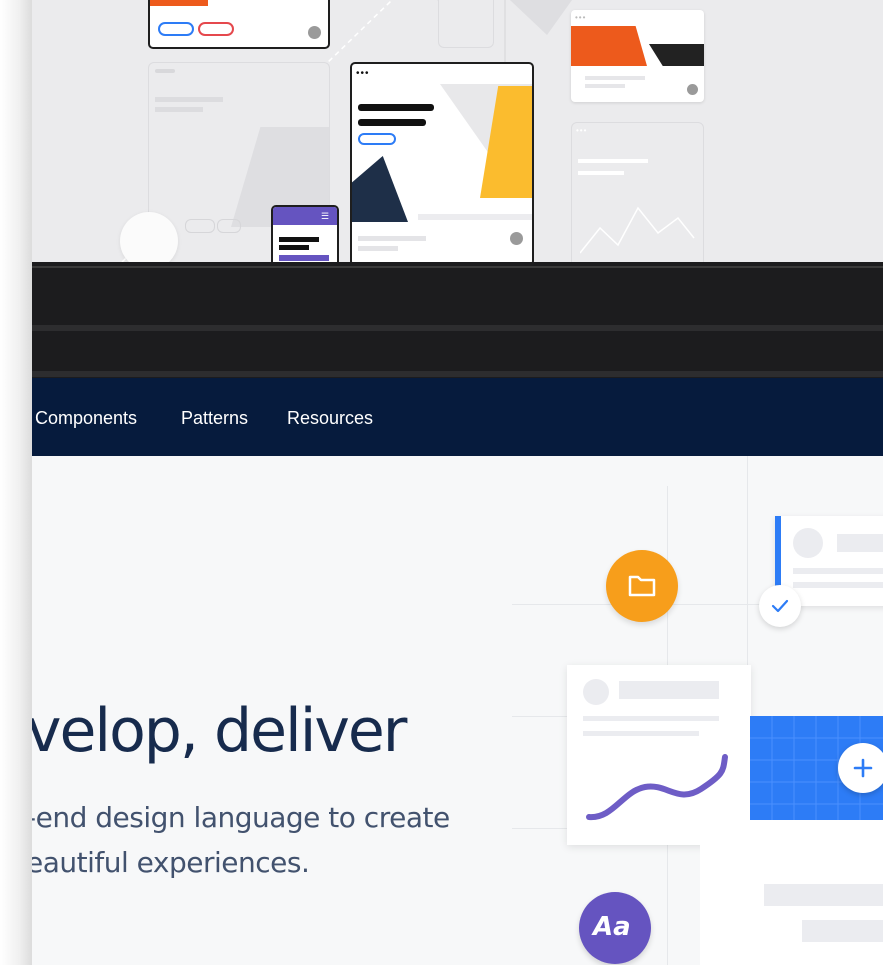 The width and height of the screenshot is (883, 965). Describe the element at coordinates (363, 73) in the screenshot. I see `window-dots: •••` at that location.